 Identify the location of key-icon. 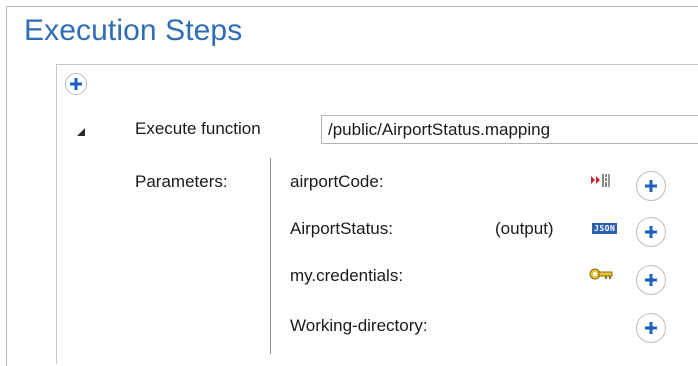
(601, 276).